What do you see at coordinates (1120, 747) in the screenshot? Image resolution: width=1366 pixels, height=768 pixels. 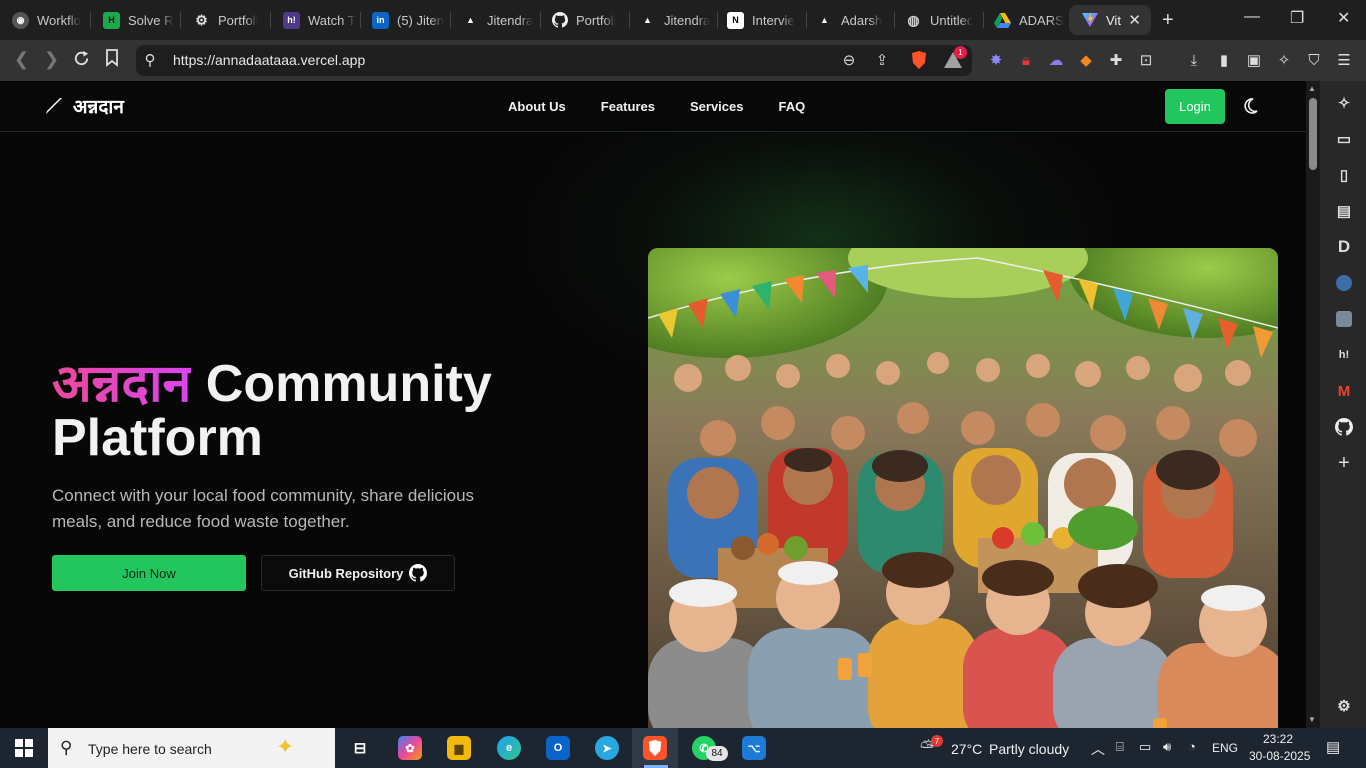 I see `meet-now-icon: ⌸` at bounding box center [1120, 747].